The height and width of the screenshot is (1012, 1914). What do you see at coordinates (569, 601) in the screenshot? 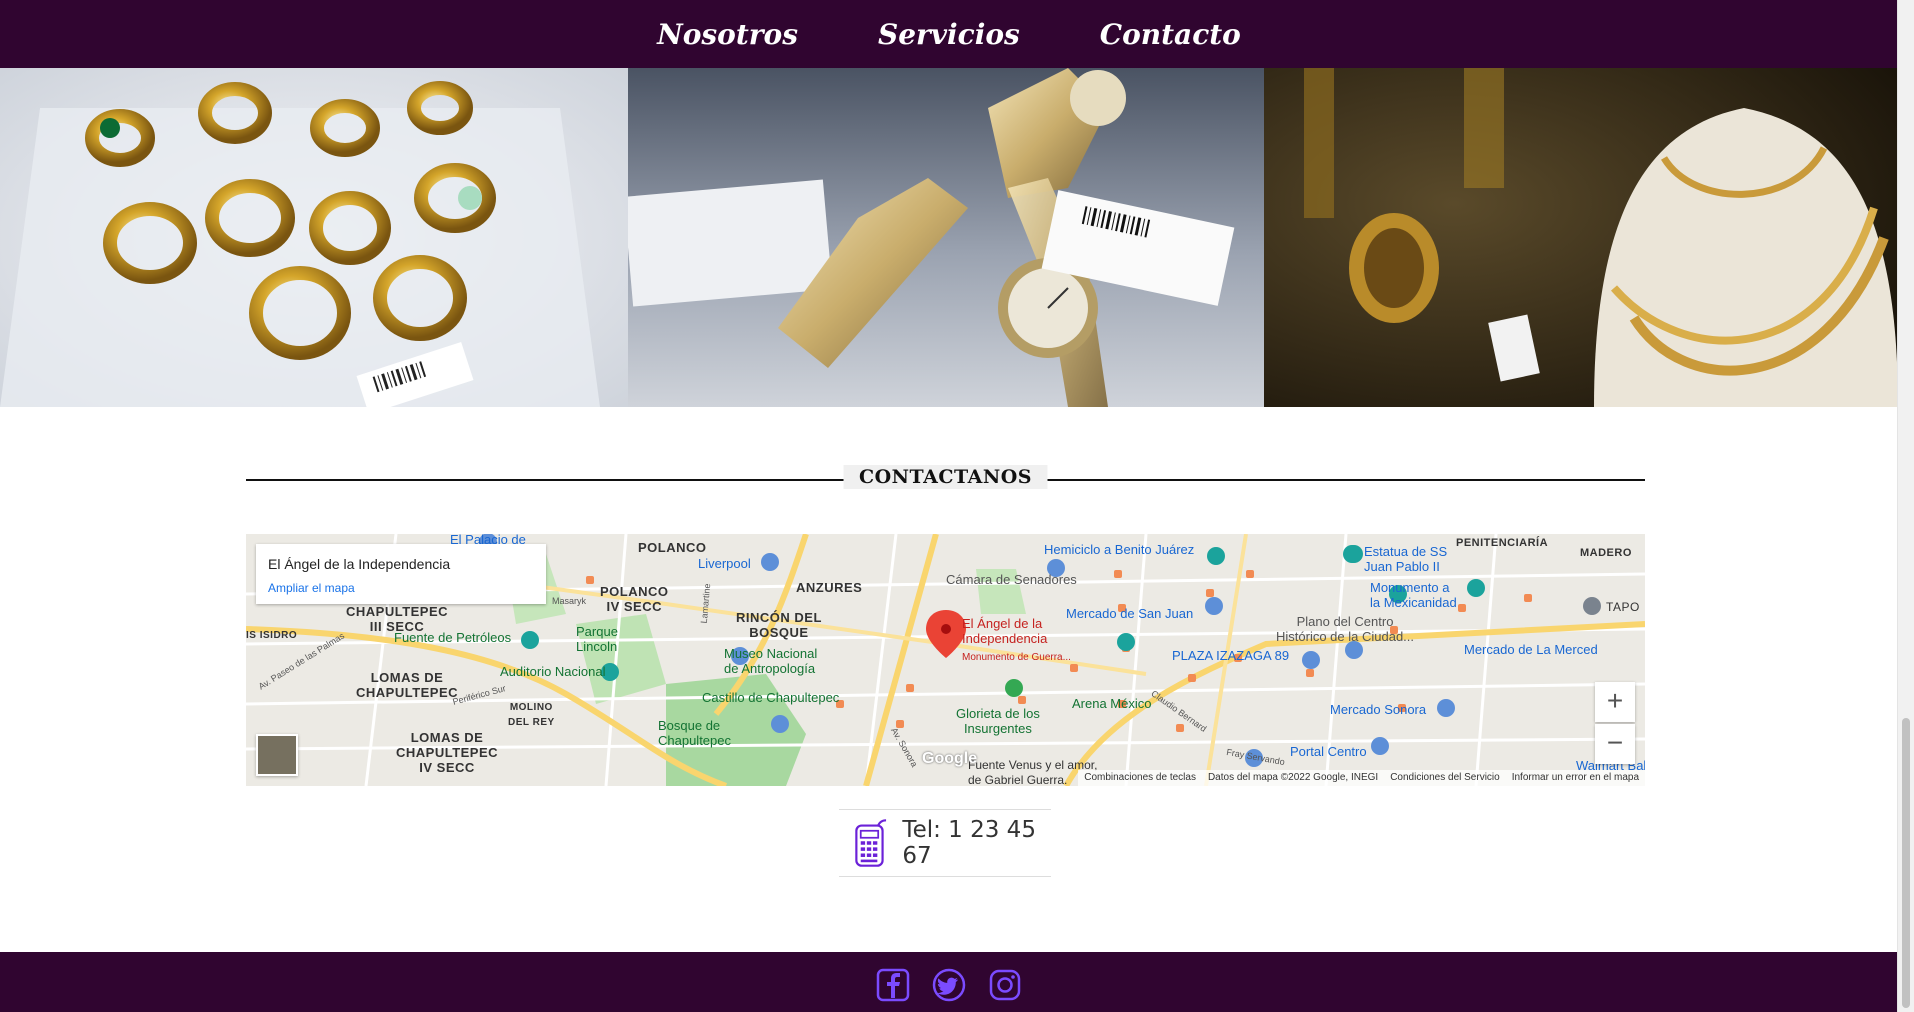
I see `map-label: Masaryk` at bounding box center [569, 601].